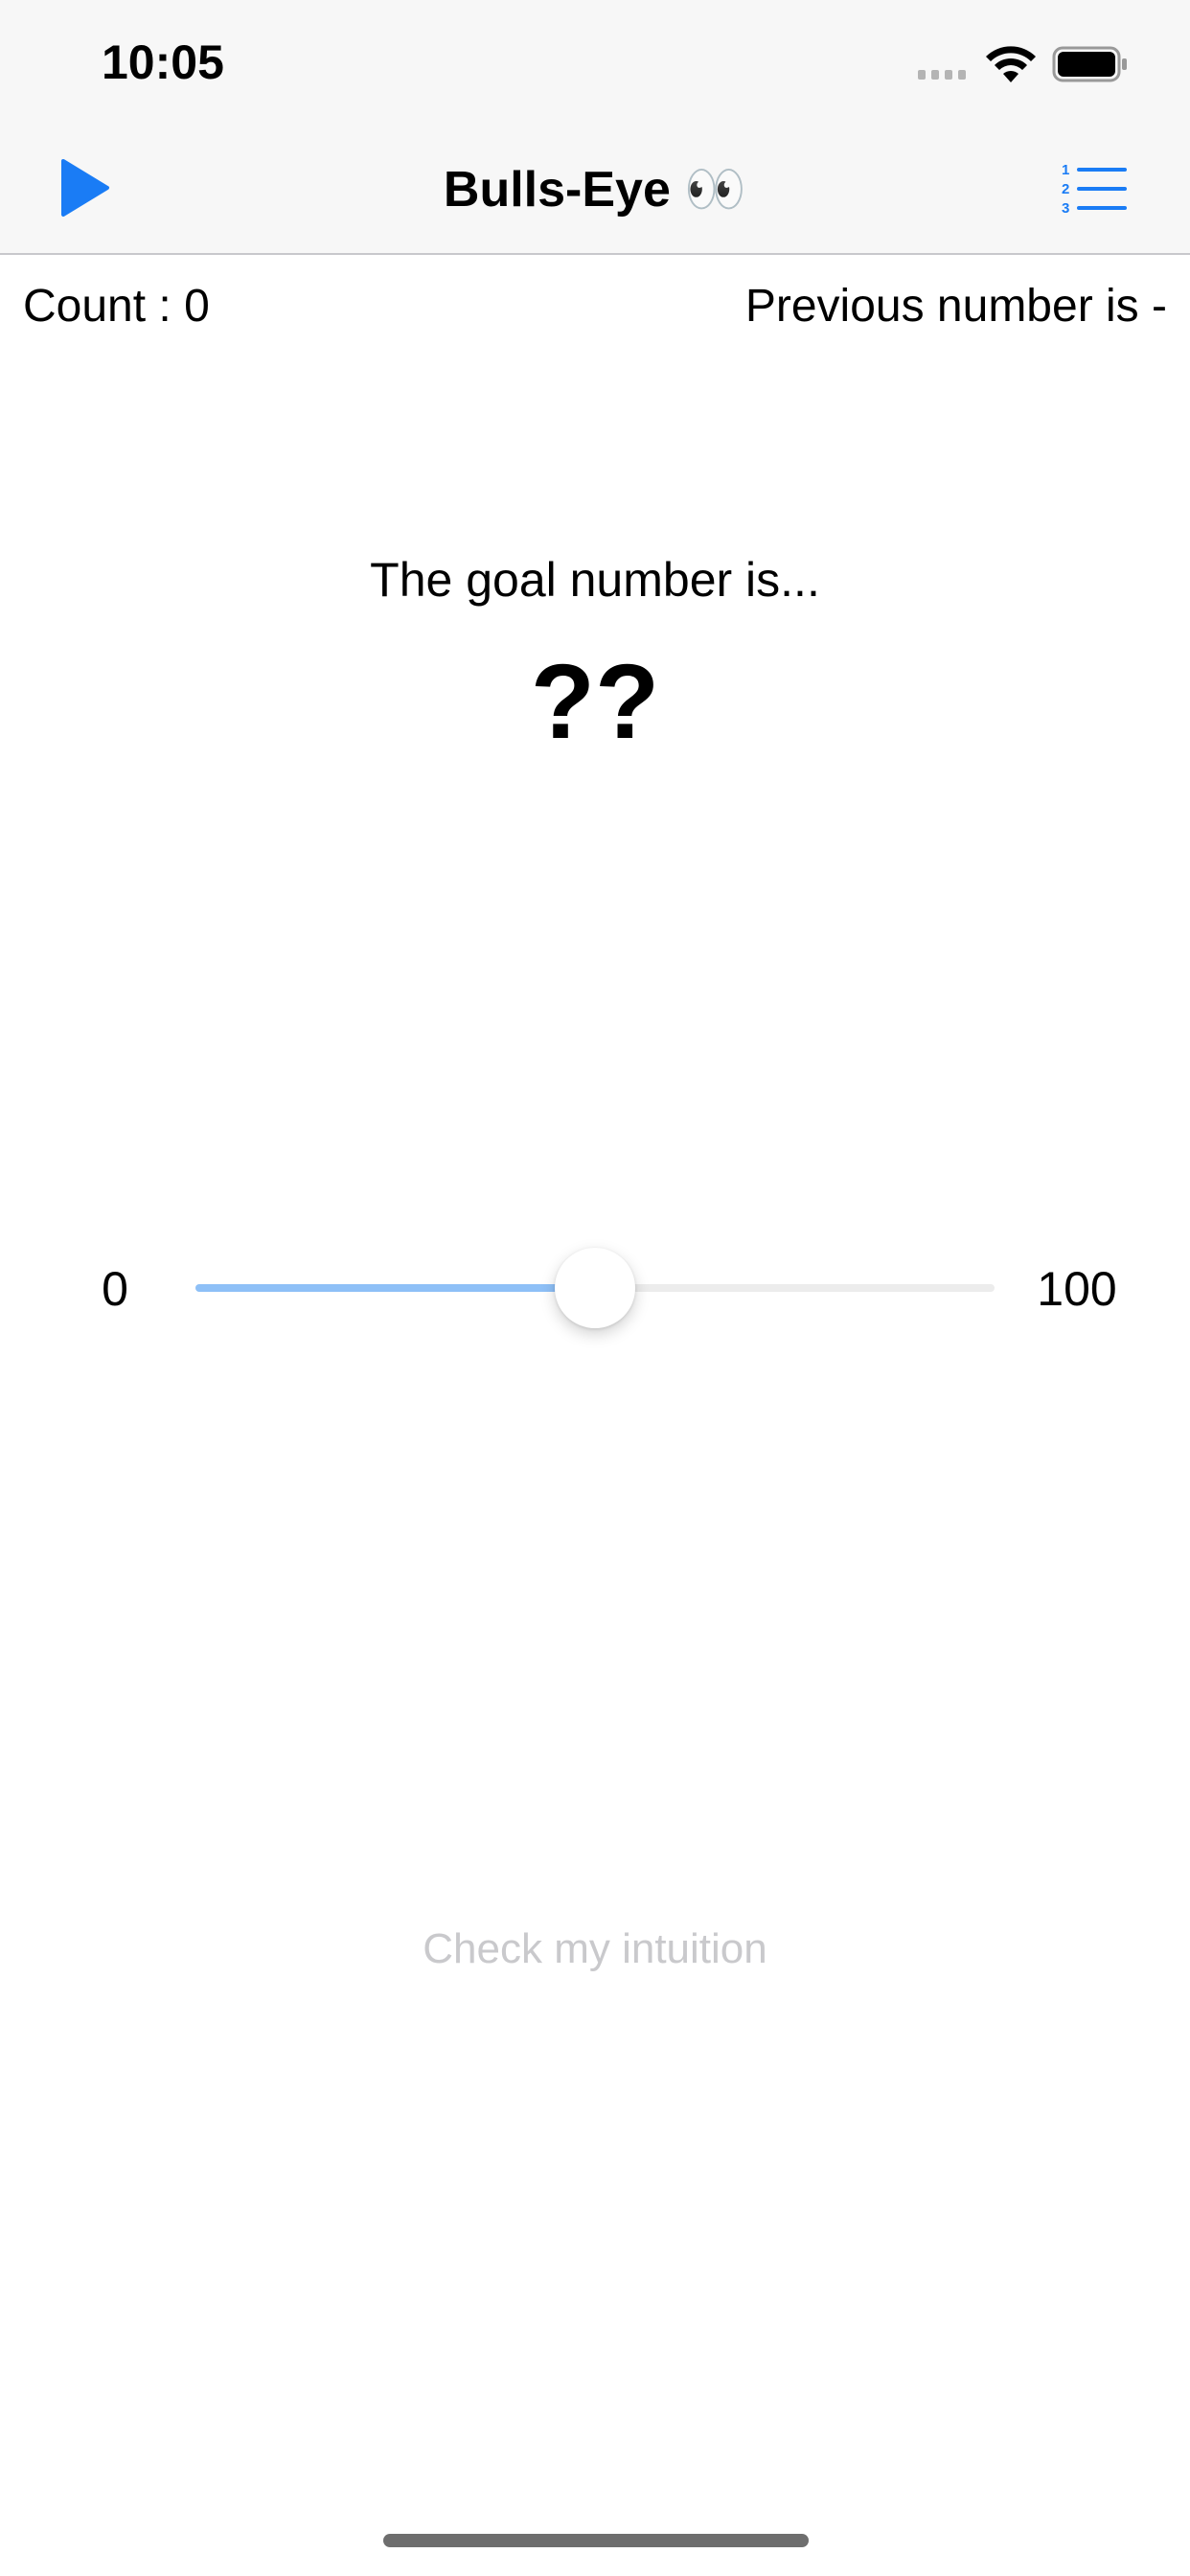 The width and height of the screenshot is (1190, 2576). Describe the element at coordinates (595, 702) in the screenshot. I see `goal-value: ??` at that location.